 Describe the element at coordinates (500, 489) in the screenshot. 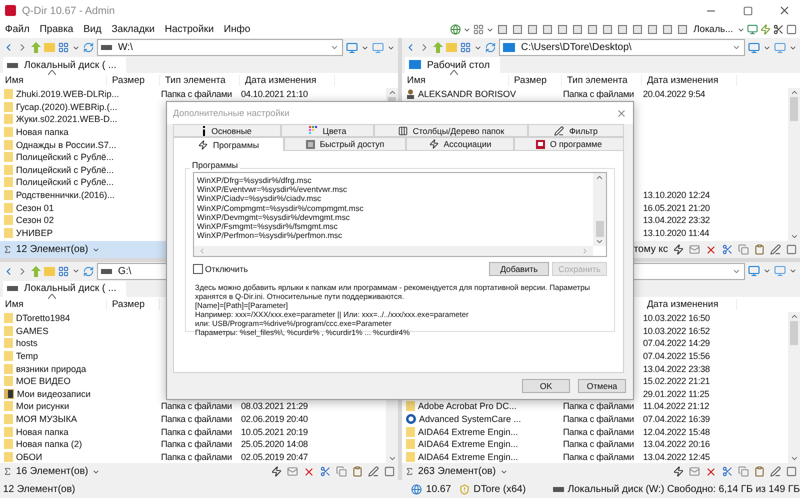

I see `user-text: DTore (x64)` at that location.